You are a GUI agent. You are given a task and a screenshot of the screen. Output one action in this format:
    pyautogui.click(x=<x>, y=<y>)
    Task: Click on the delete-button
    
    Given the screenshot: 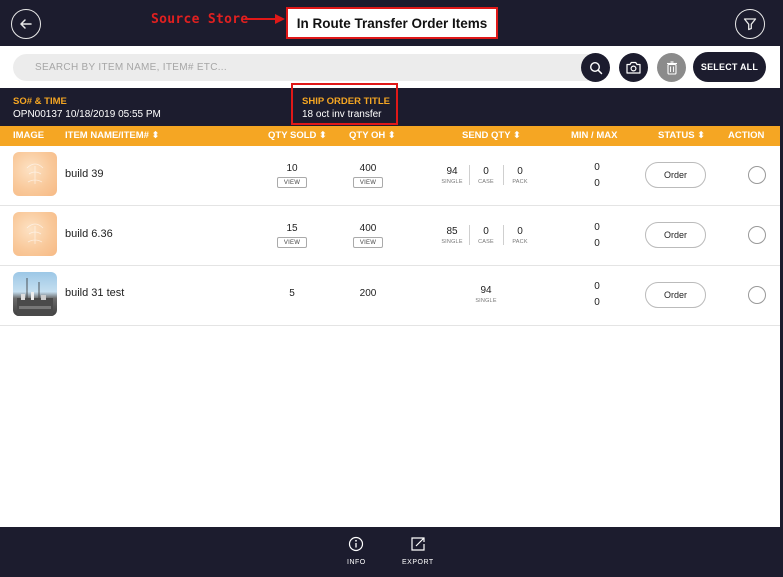 What is the action you would take?
    pyautogui.click(x=671, y=67)
    